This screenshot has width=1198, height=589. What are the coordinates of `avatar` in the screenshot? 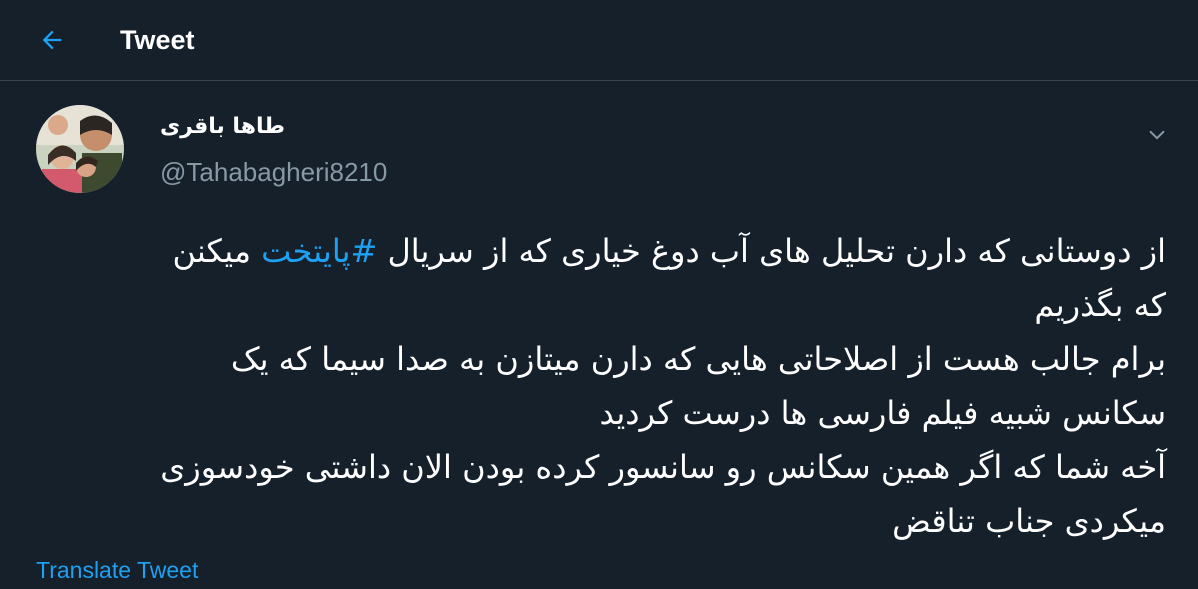 It's located at (80, 149).